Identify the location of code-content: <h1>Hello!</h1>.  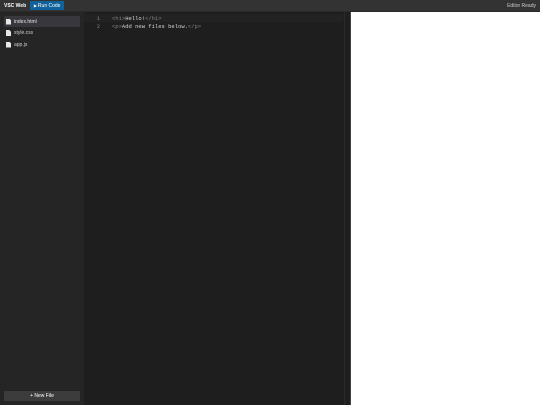
(137, 18).